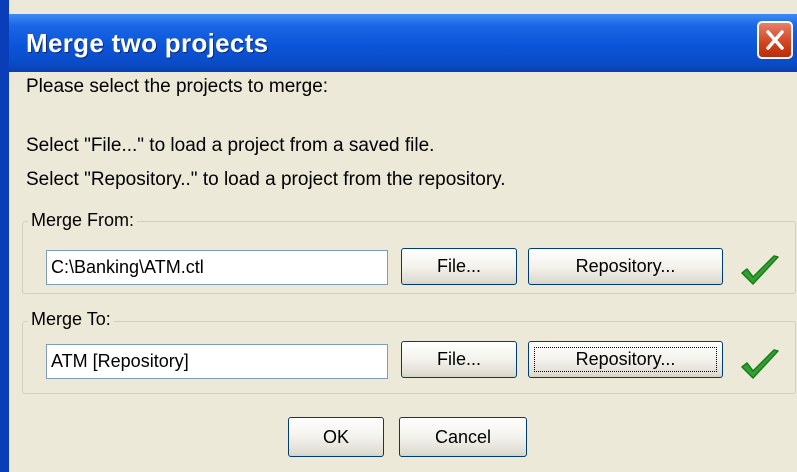  What do you see at coordinates (147, 43) in the screenshot?
I see `window-title: Merge two projects` at bounding box center [147, 43].